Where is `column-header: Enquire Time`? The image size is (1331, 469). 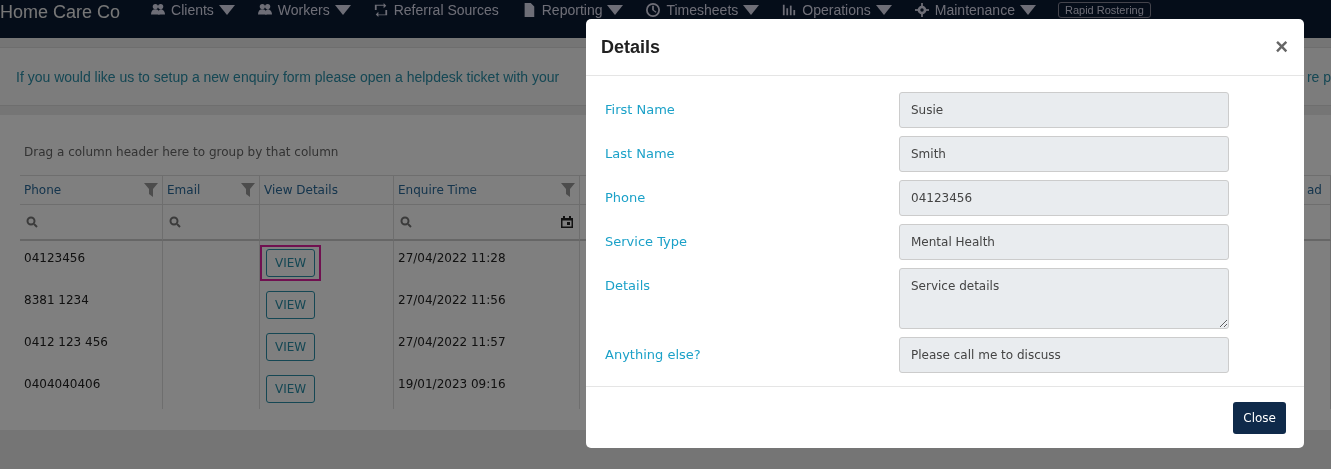 column-header: Enquire Time is located at coordinates (487, 190).